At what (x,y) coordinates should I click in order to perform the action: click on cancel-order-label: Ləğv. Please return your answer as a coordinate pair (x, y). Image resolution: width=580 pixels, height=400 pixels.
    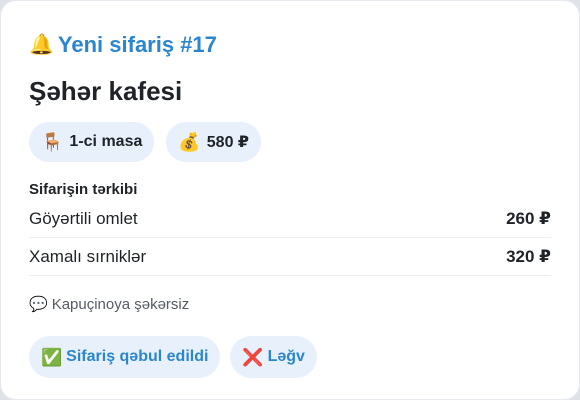
    Looking at the image, I should click on (286, 356).